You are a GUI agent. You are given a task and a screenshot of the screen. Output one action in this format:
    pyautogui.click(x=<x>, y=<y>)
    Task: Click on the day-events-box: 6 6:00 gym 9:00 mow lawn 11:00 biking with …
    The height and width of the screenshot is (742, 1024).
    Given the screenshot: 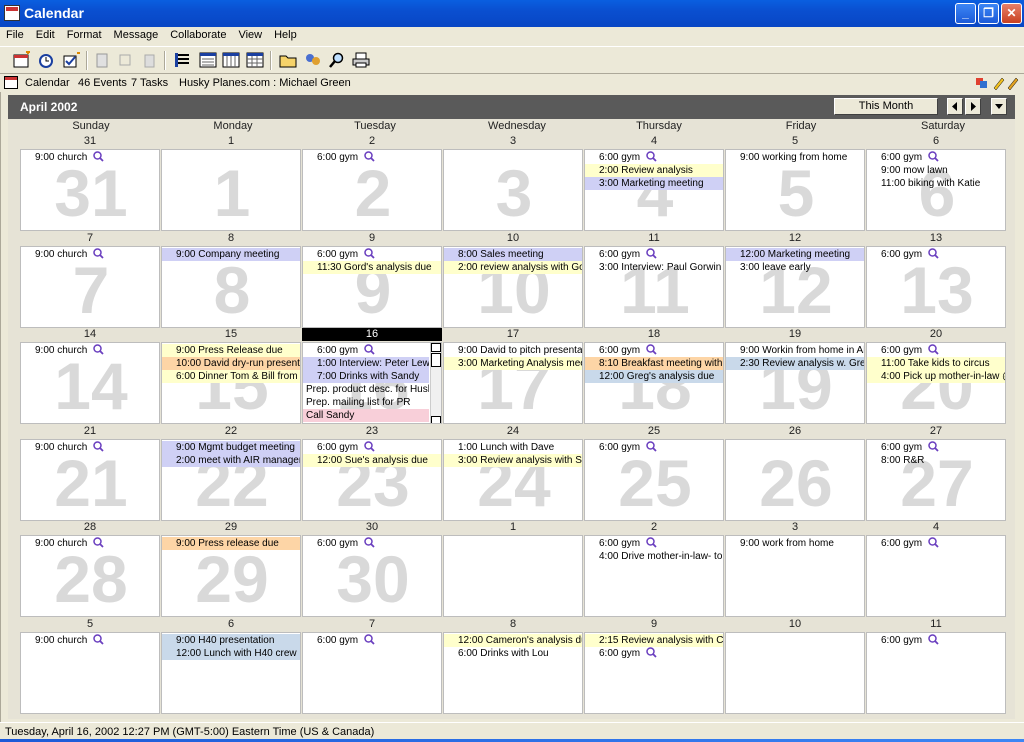 What is the action you would take?
    pyautogui.click(x=936, y=190)
    